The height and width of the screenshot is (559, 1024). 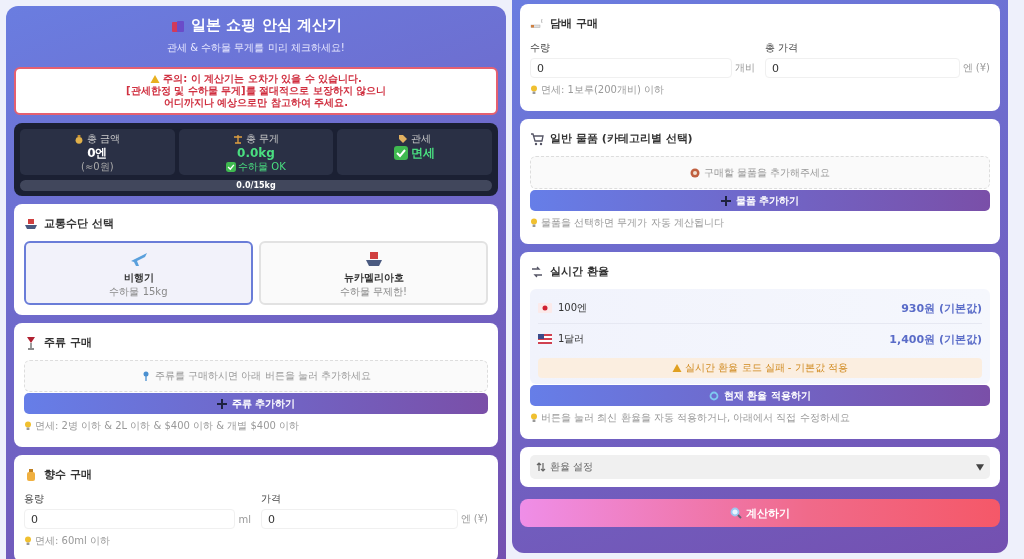 What do you see at coordinates (579, 271) in the screenshot?
I see `section-title: 실시간 환율` at bounding box center [579, 271].